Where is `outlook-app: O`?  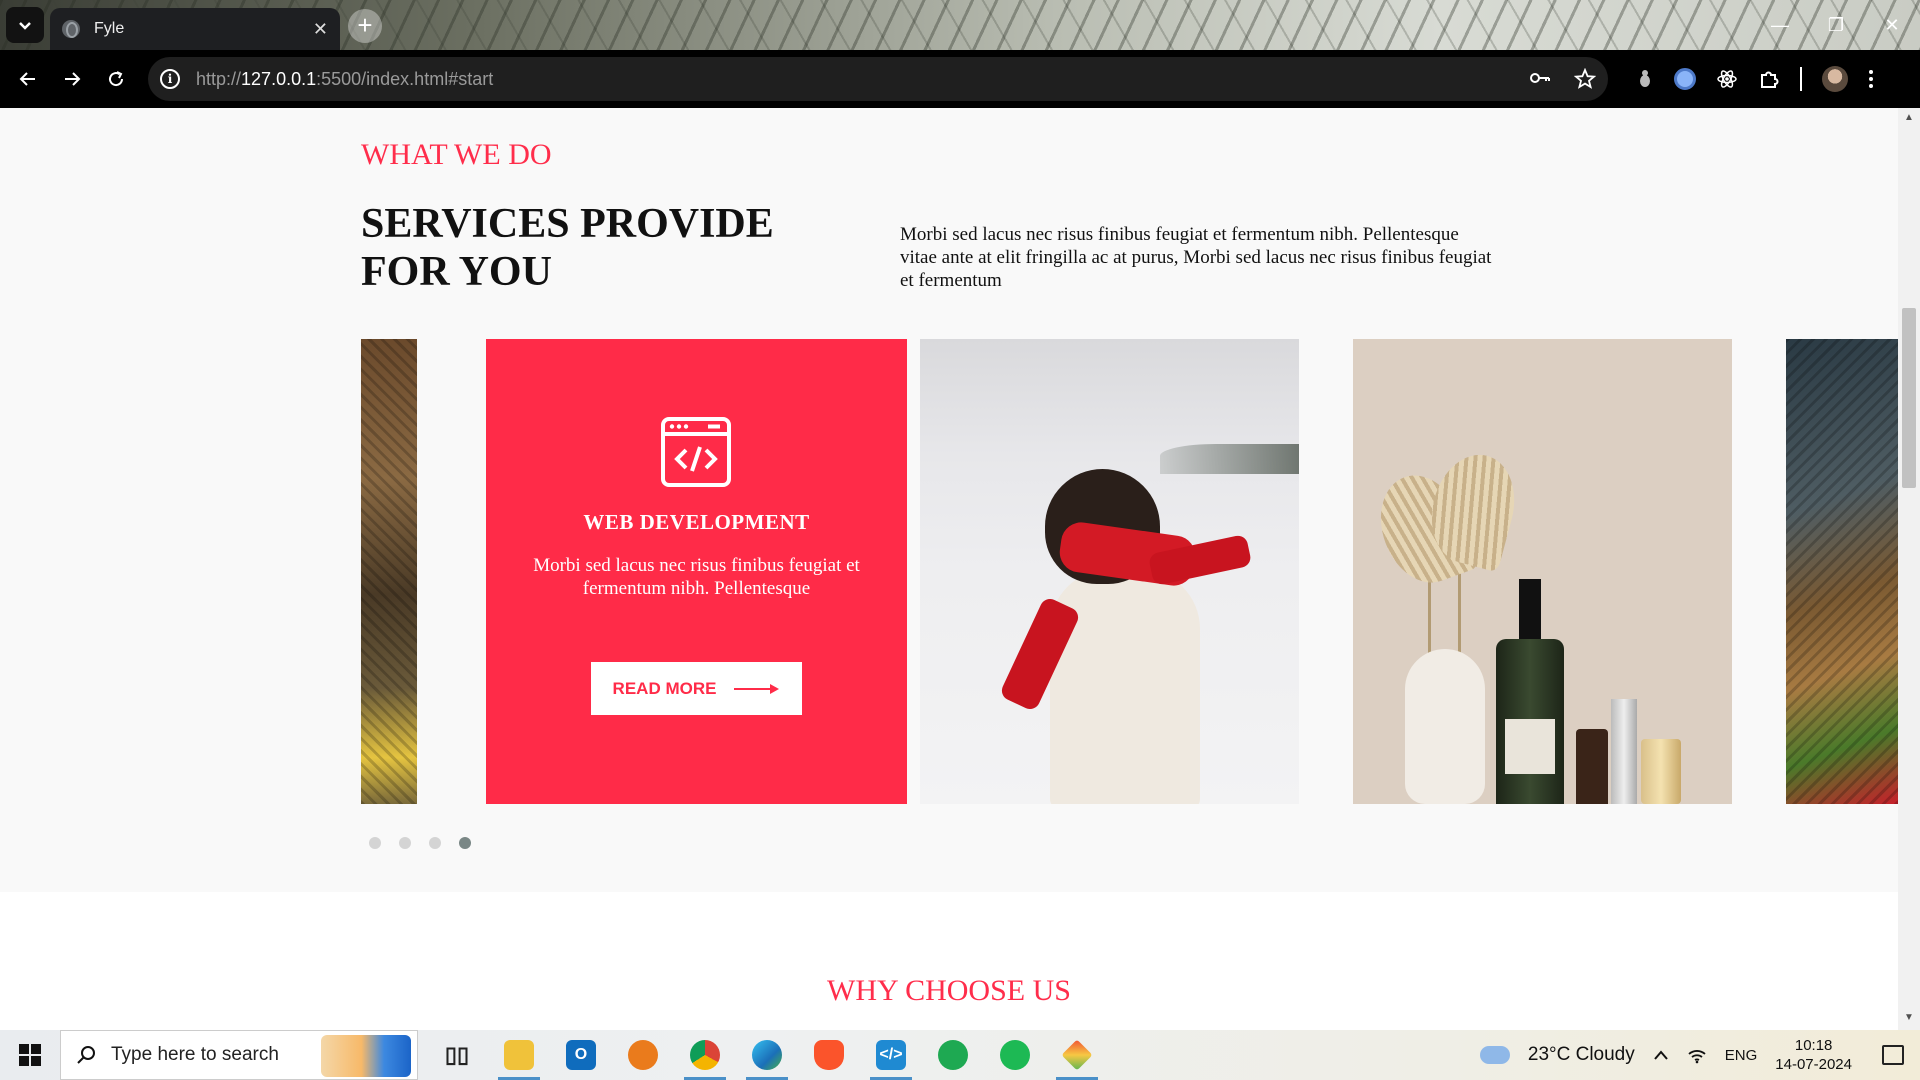
outlook-app: O is located at coordinates (581, 1055).